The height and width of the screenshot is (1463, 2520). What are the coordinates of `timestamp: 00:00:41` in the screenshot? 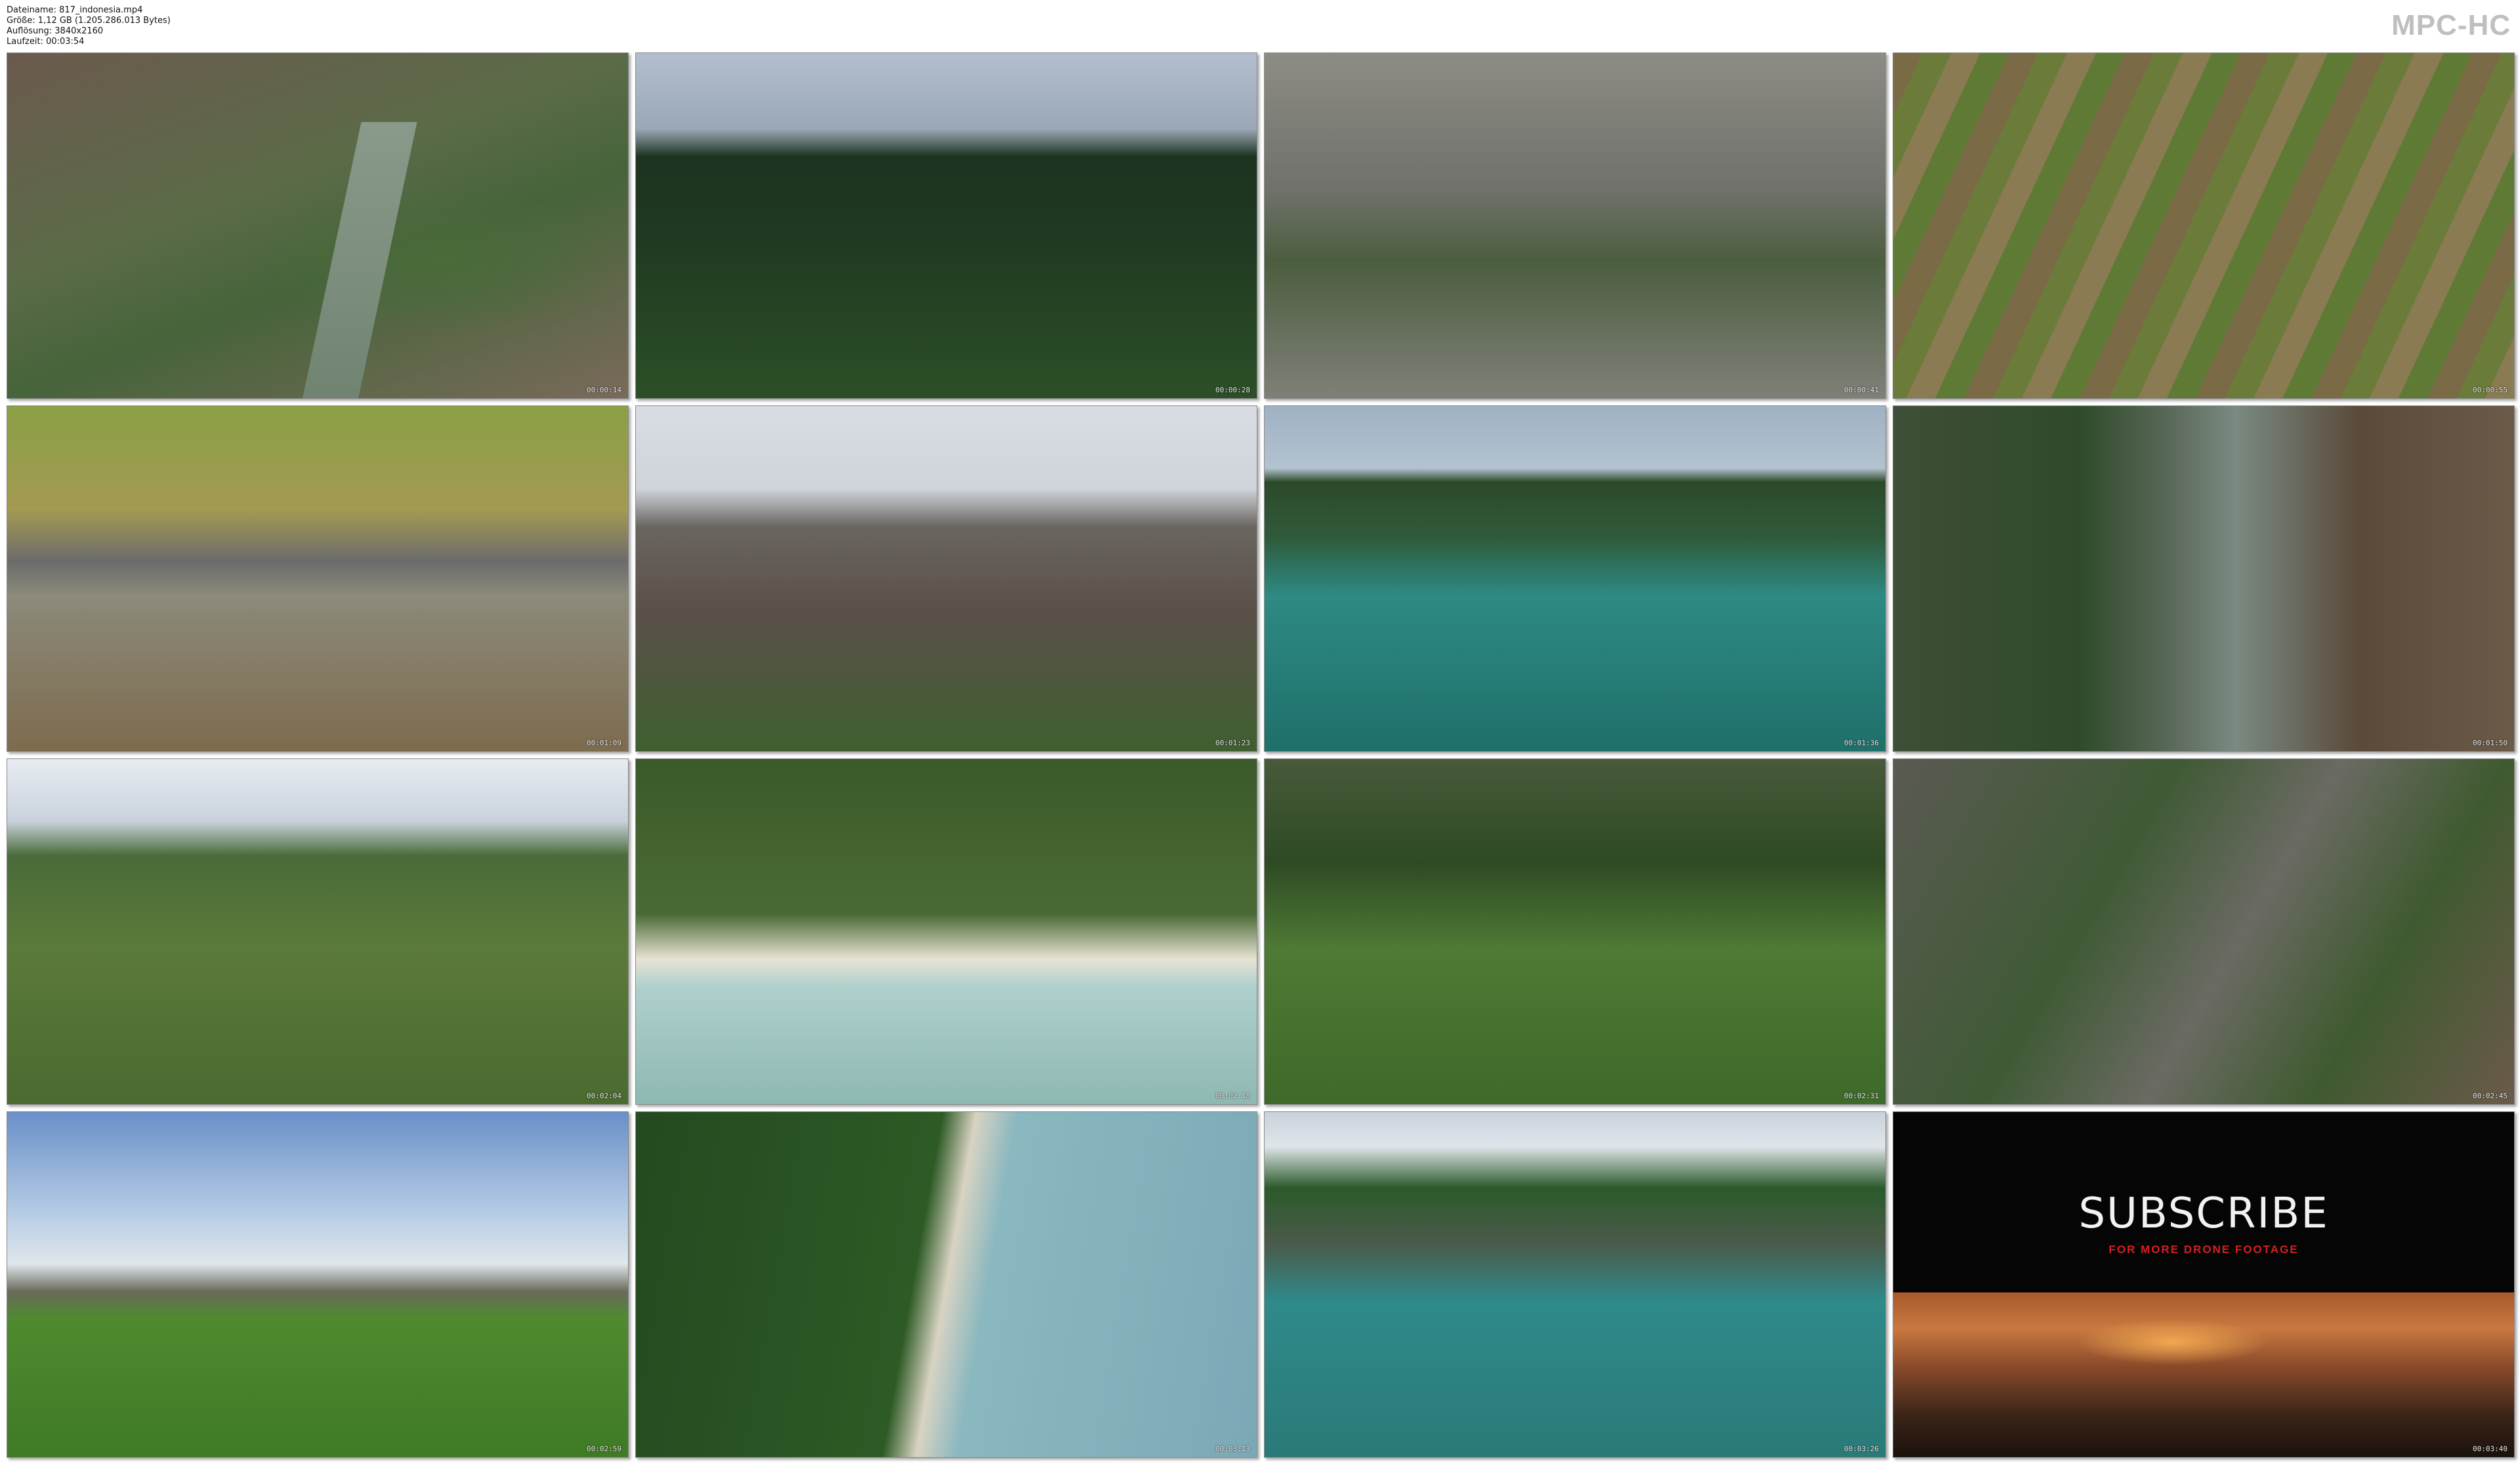 It's located at (1861, 390).